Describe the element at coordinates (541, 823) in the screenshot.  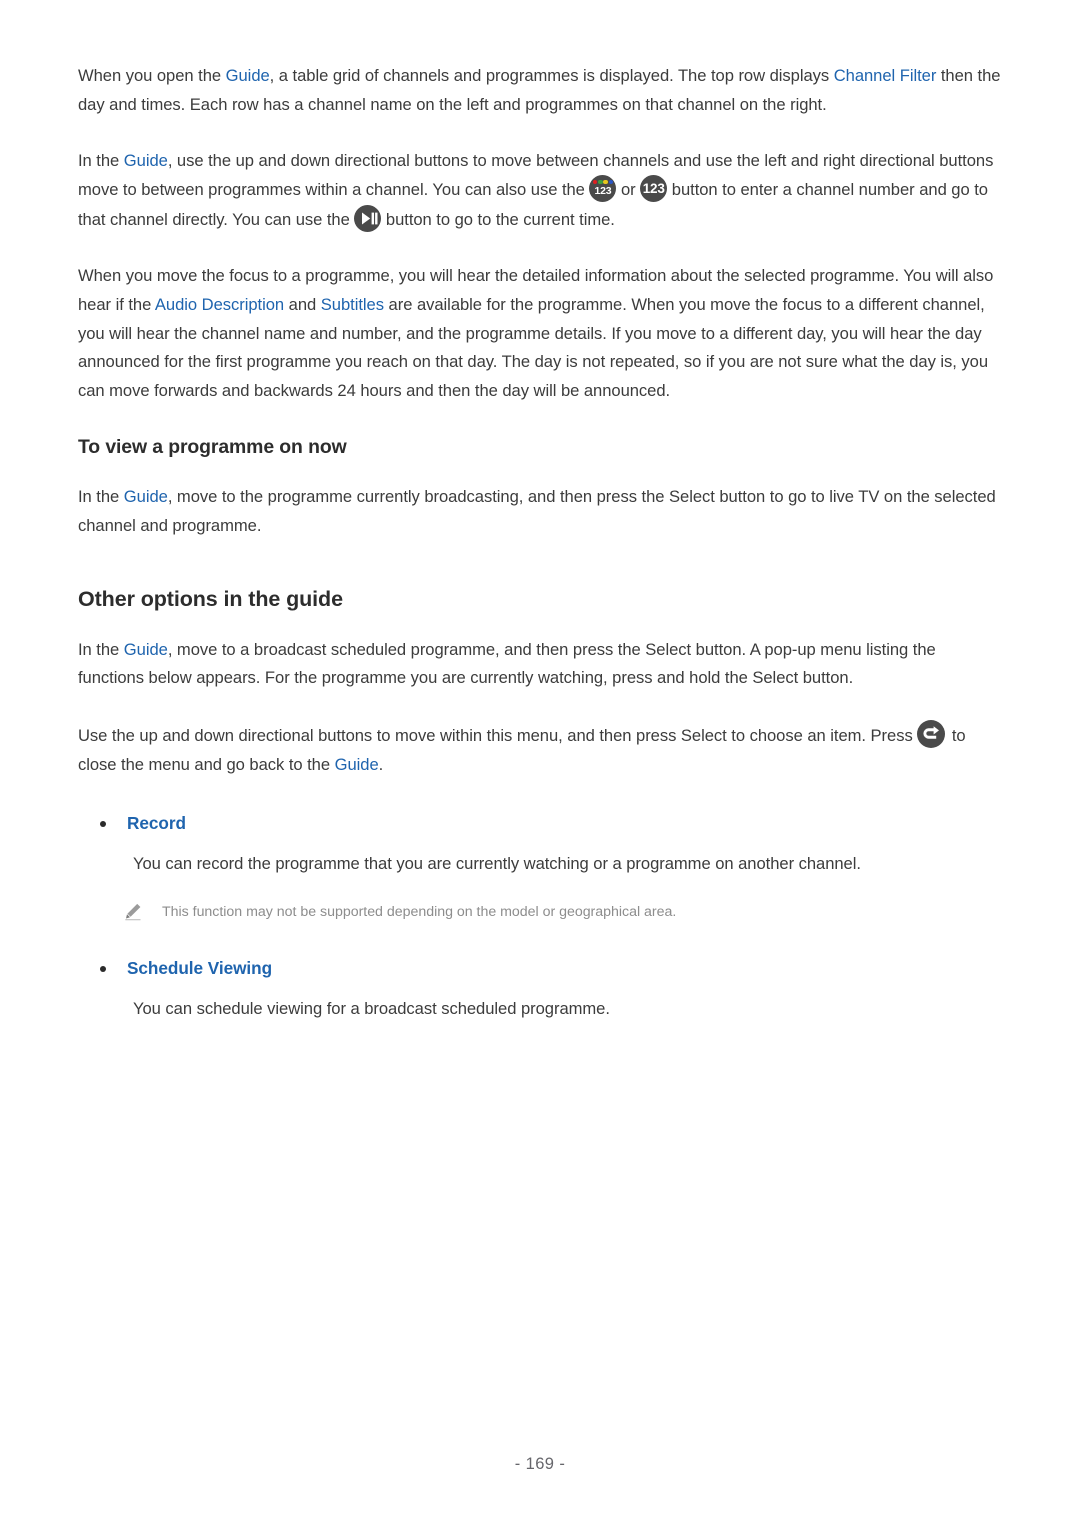
I see `option-record: Record` at that location.